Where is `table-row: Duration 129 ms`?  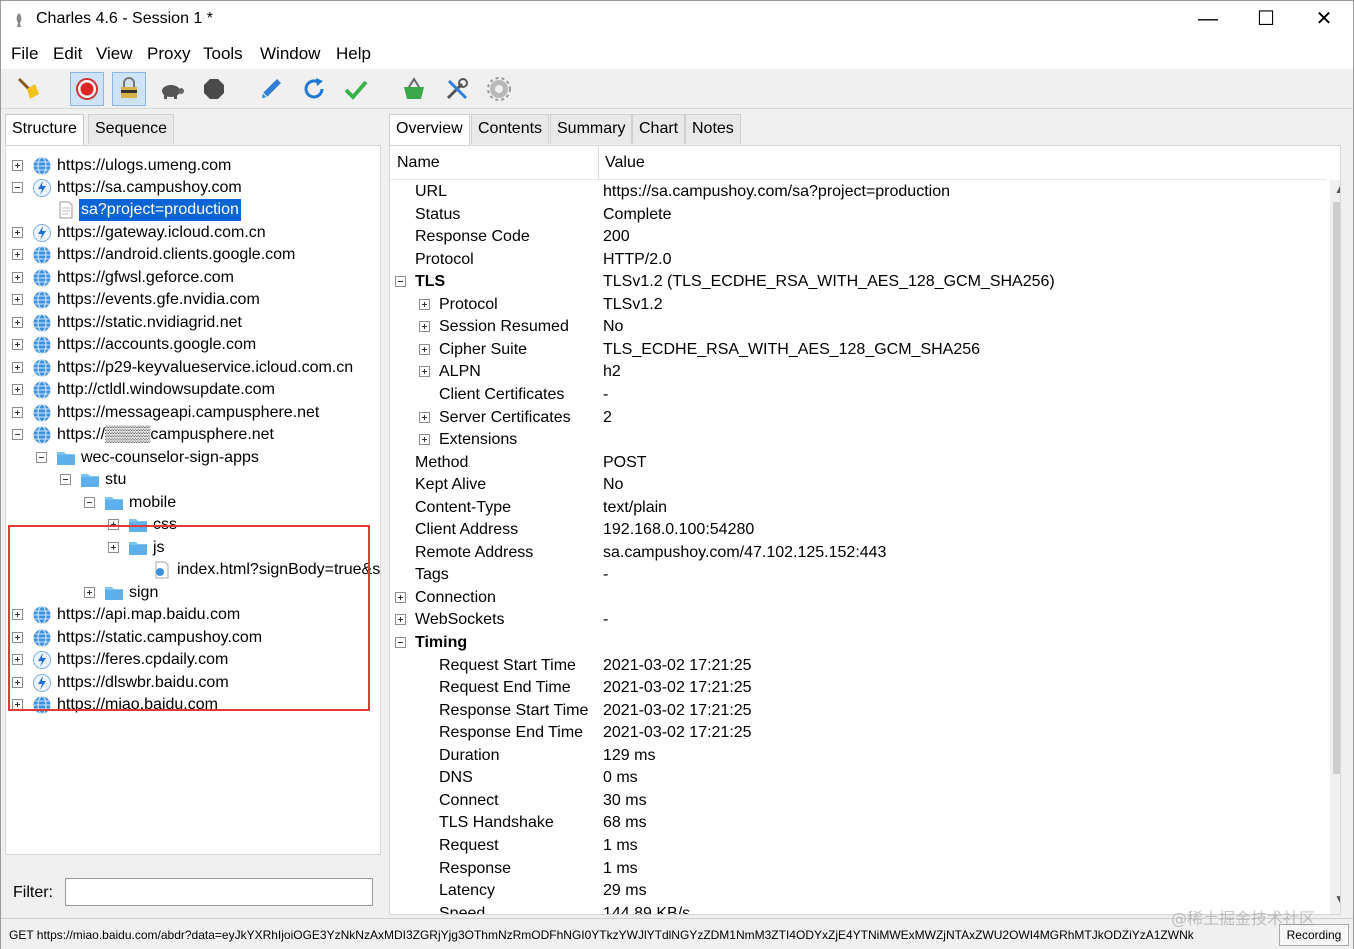 table-row: Duration 129 ms is located at coordinates (858, 756).